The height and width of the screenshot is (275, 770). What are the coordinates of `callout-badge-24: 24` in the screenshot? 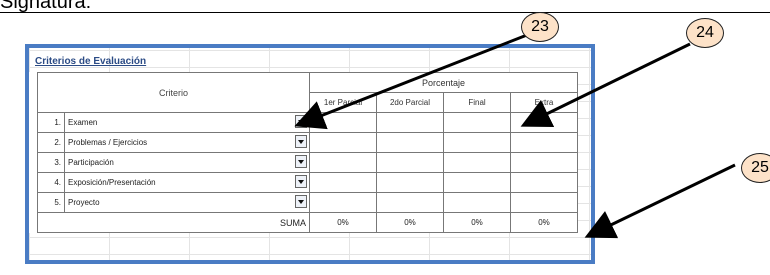 It's located at (705, 33).